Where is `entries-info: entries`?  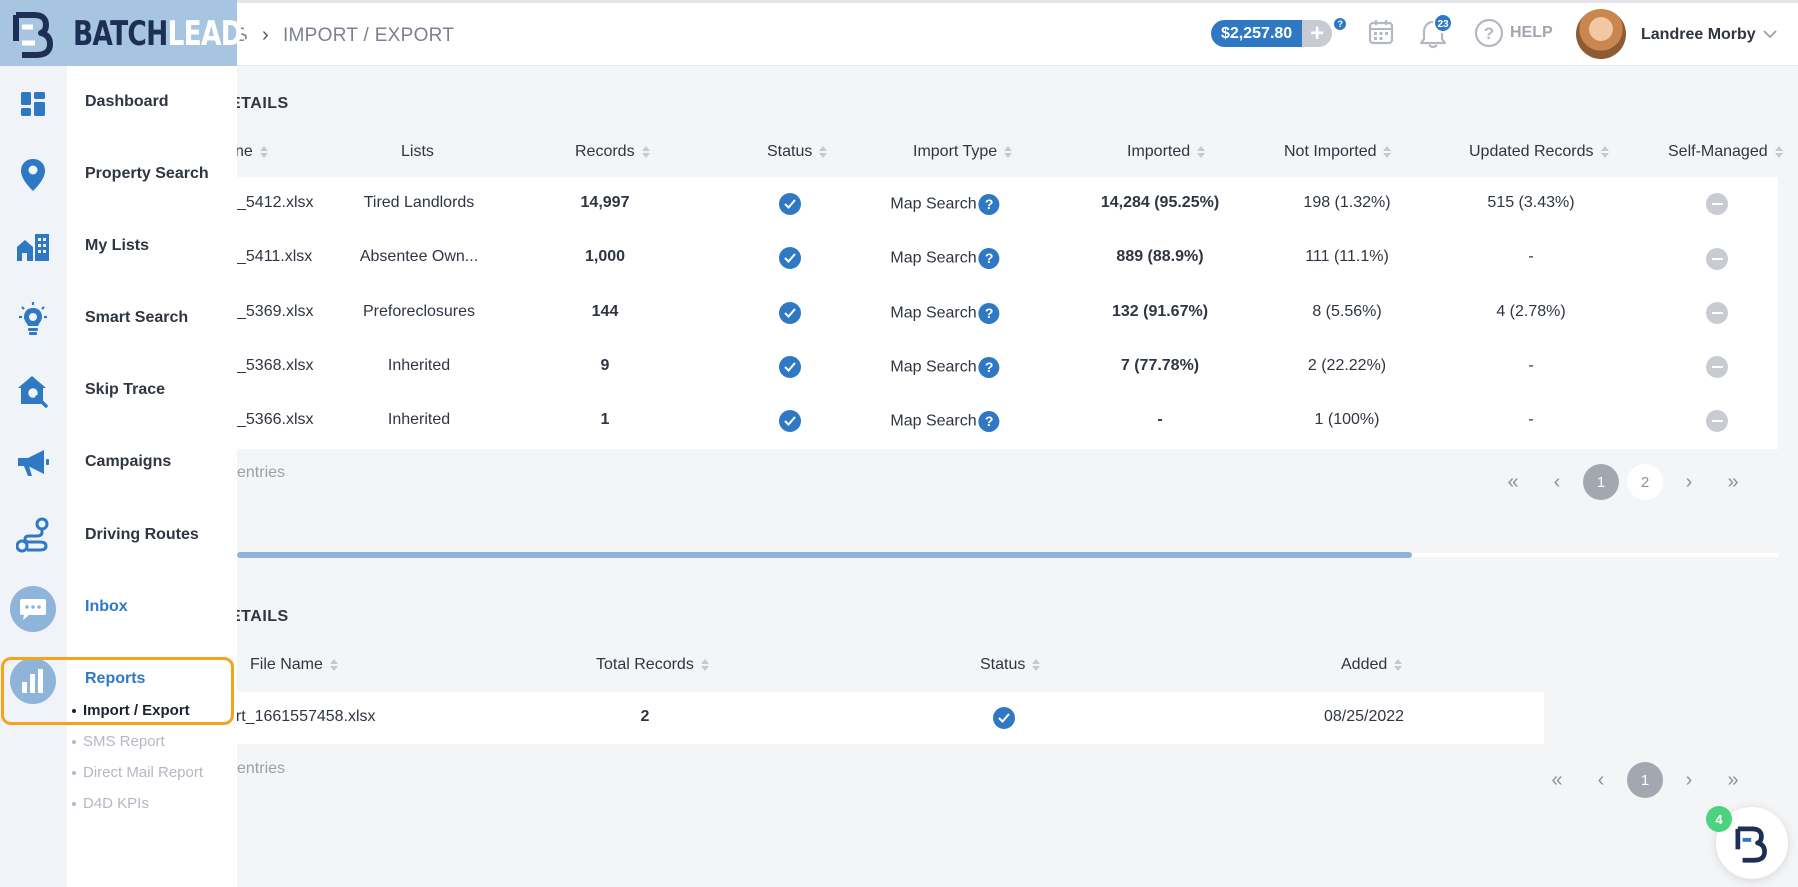 entries-info: entries is located at coordinates (261, 768).